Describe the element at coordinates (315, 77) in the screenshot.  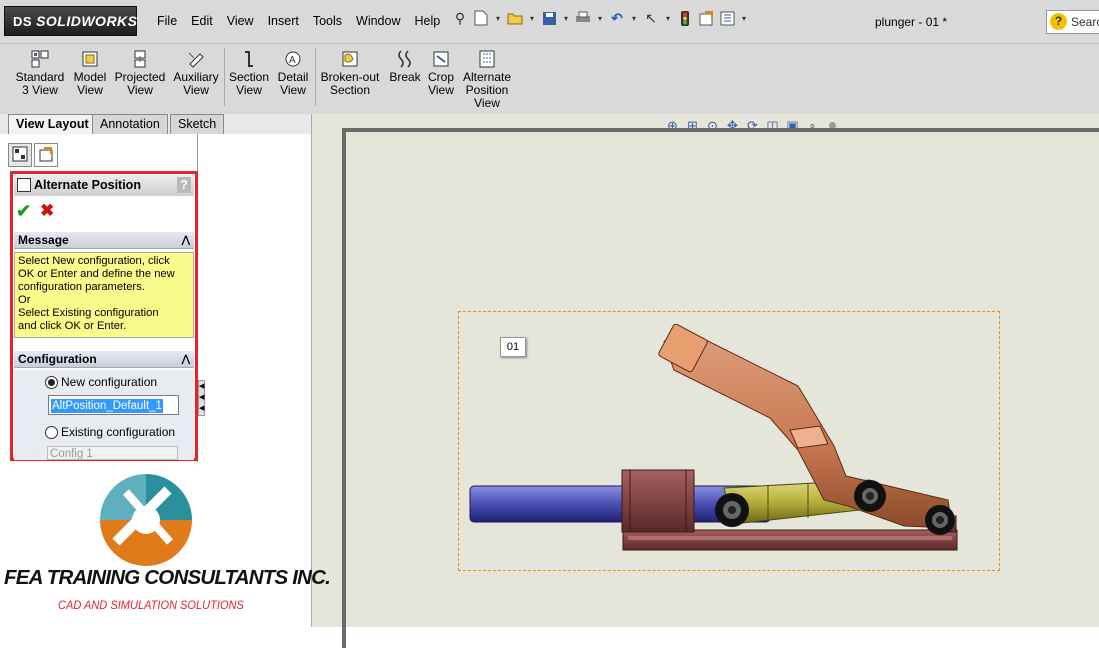
I see `toolbar-separator` at that location.